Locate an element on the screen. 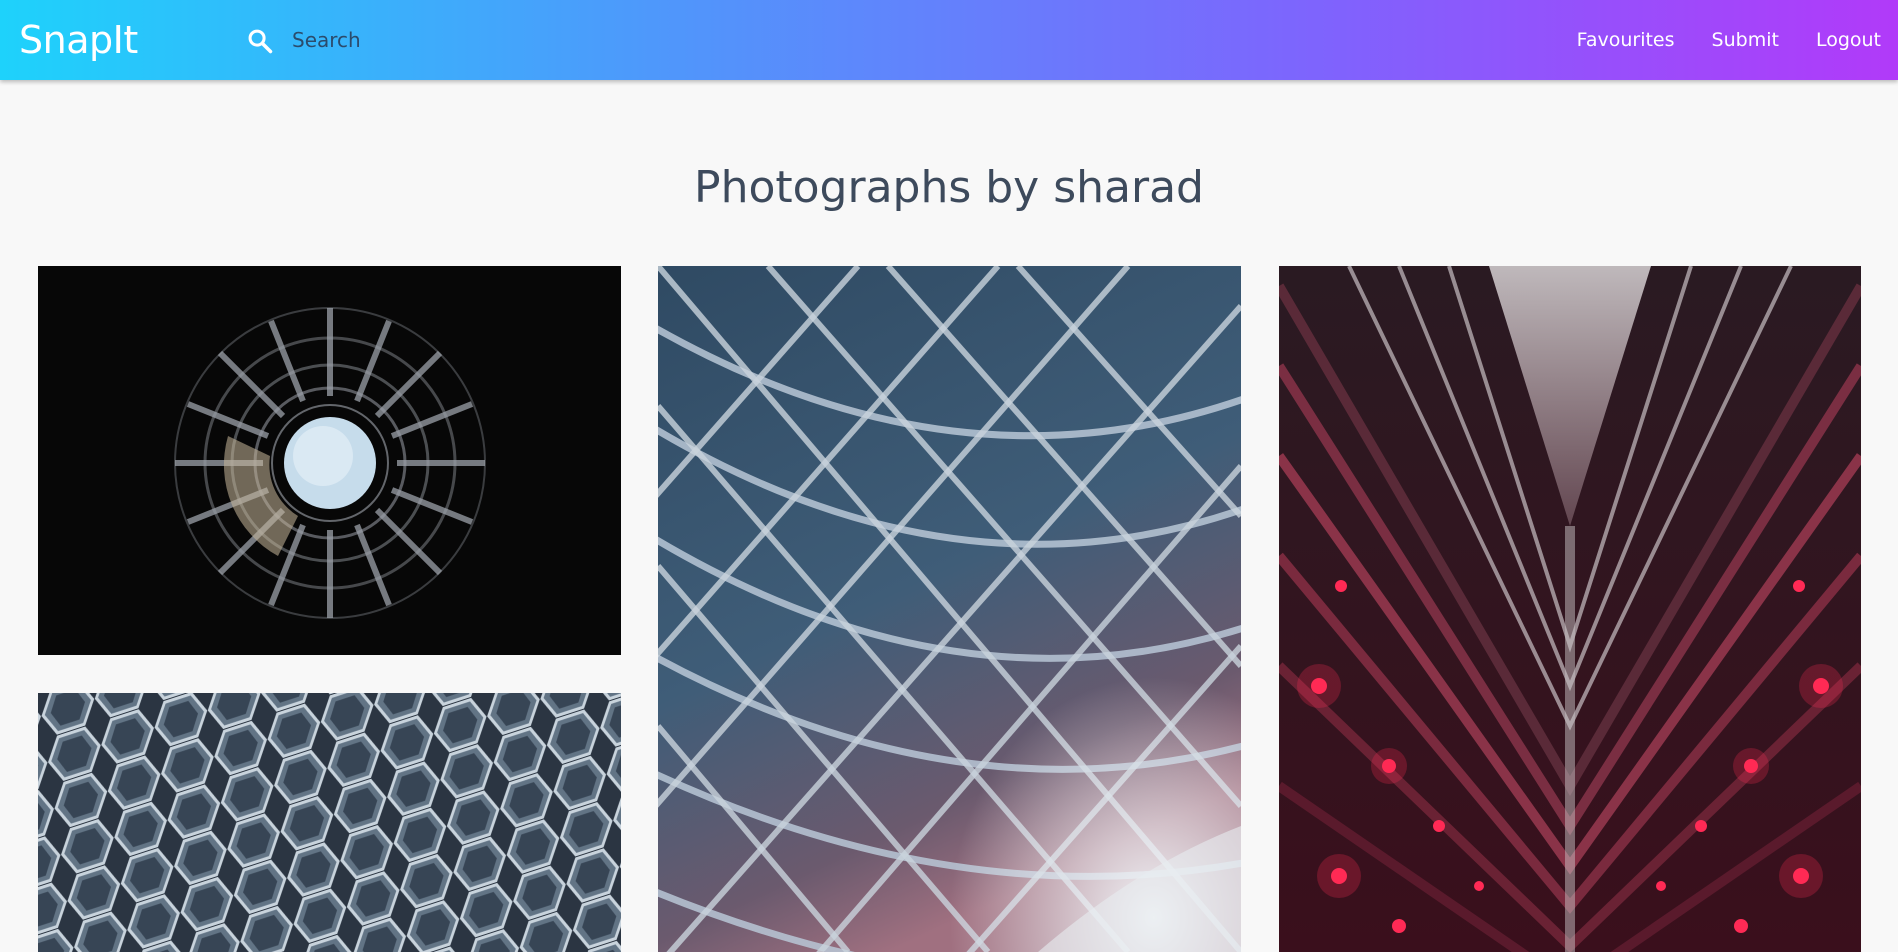 This screenshot has width=1898, height=952. search-input is located at coordinates (492, 40).